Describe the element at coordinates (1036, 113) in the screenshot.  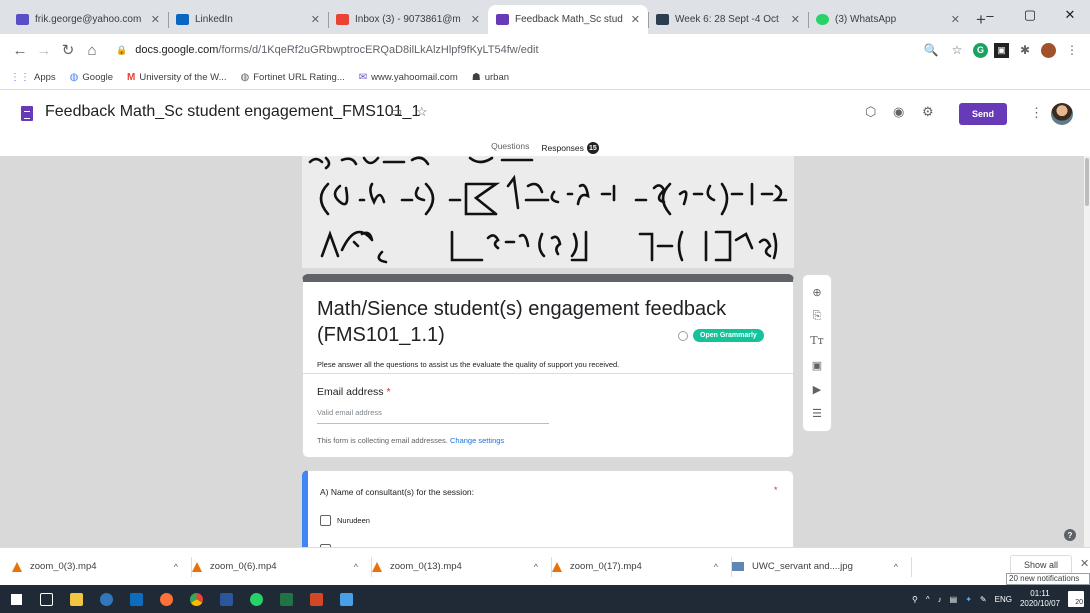
I see `more-options-icon: ⋮` at that location.